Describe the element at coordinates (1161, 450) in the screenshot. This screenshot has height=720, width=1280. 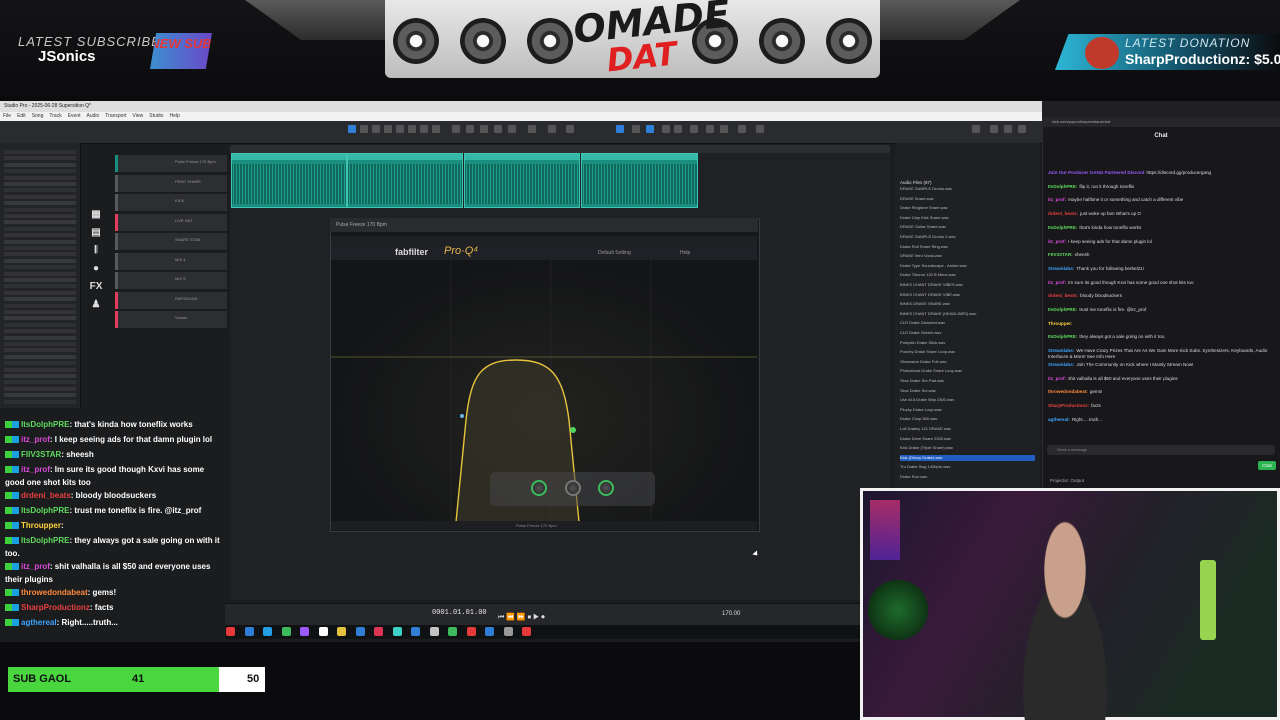
I see `chat-input: Send a message` at that location.